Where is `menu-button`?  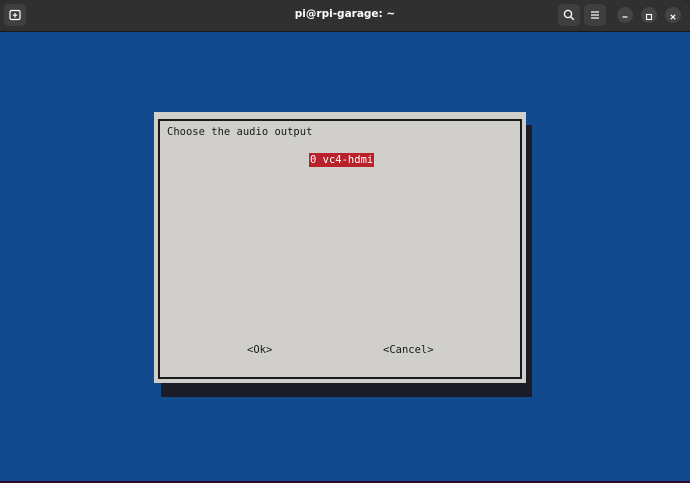
menu-button is located at coordinates (595, 15).